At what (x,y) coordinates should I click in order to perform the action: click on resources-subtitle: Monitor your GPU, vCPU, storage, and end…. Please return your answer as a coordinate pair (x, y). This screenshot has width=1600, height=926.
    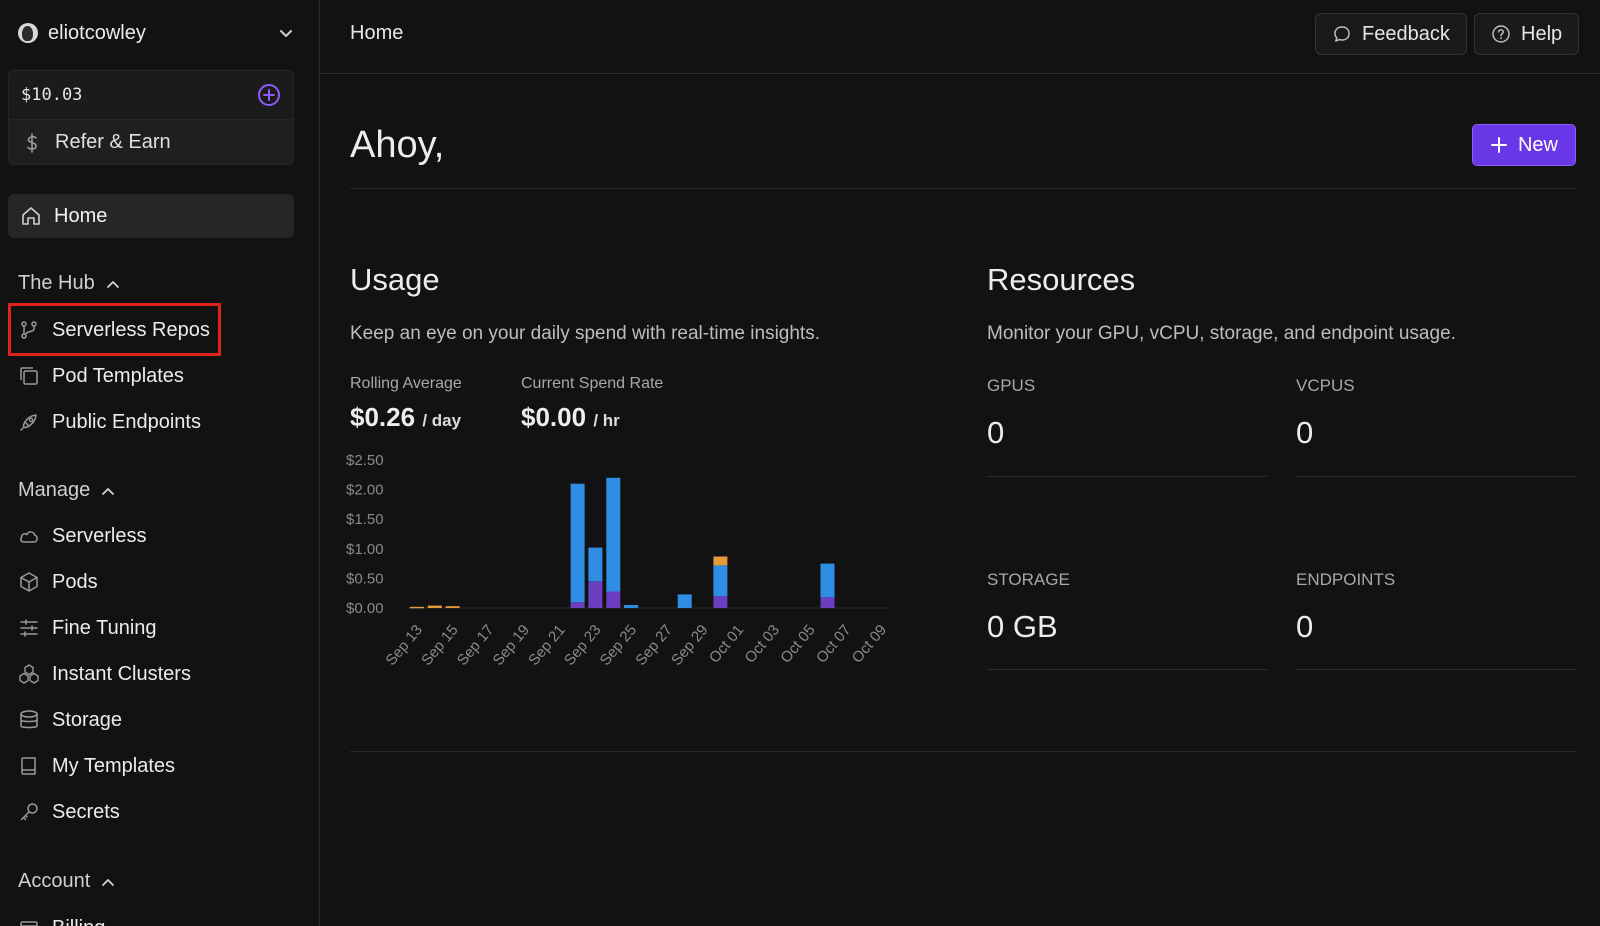
    Looking at the image, I should click on (1221, 333).